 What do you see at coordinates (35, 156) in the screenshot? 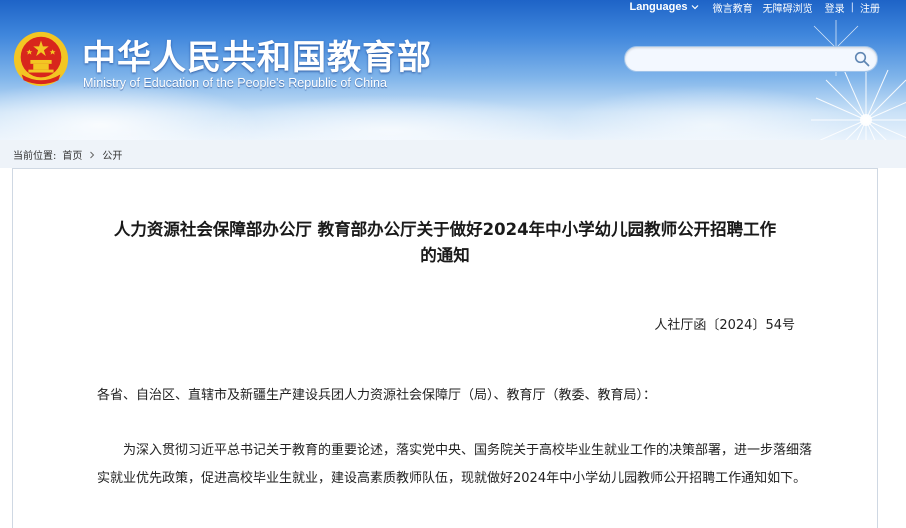
I see `breadcrumb-label: 当前位置:` at bounding box center [35, 156].